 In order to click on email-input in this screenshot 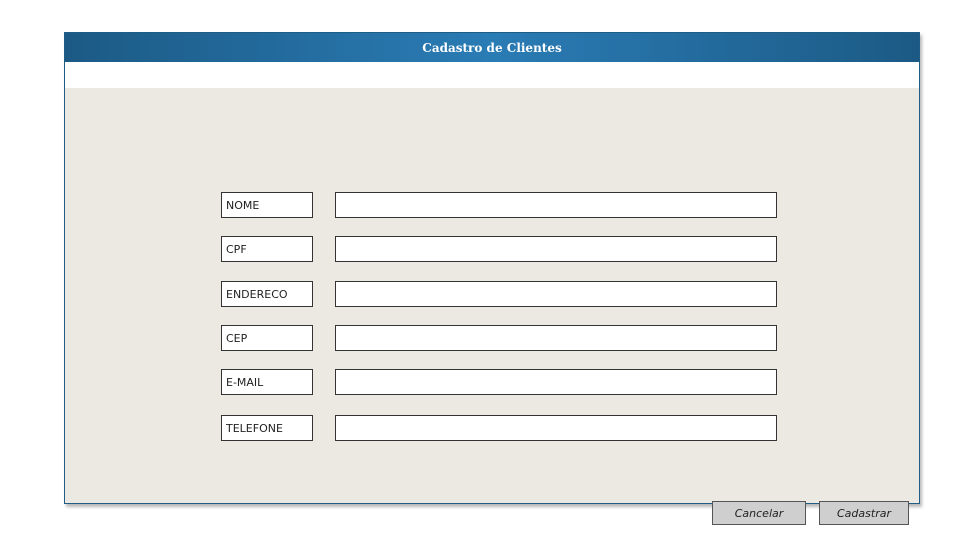, I will do `click(556, 382)`.